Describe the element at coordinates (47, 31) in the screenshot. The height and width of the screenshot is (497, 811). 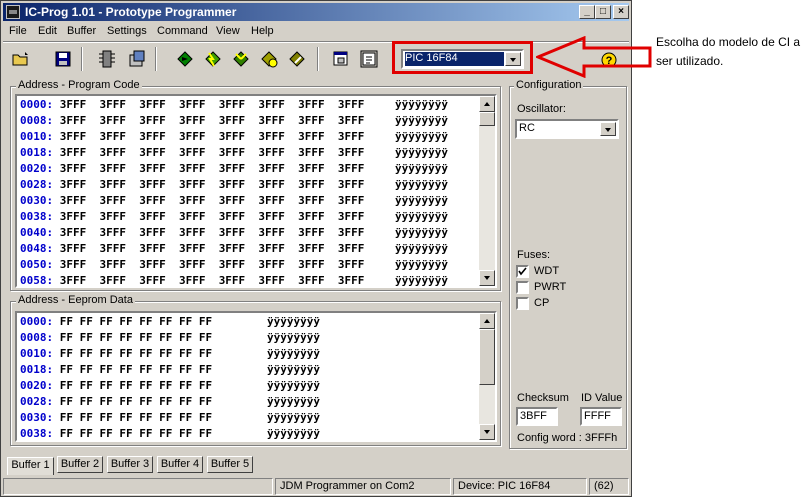
I see `menu-edit: Edit` at that location.